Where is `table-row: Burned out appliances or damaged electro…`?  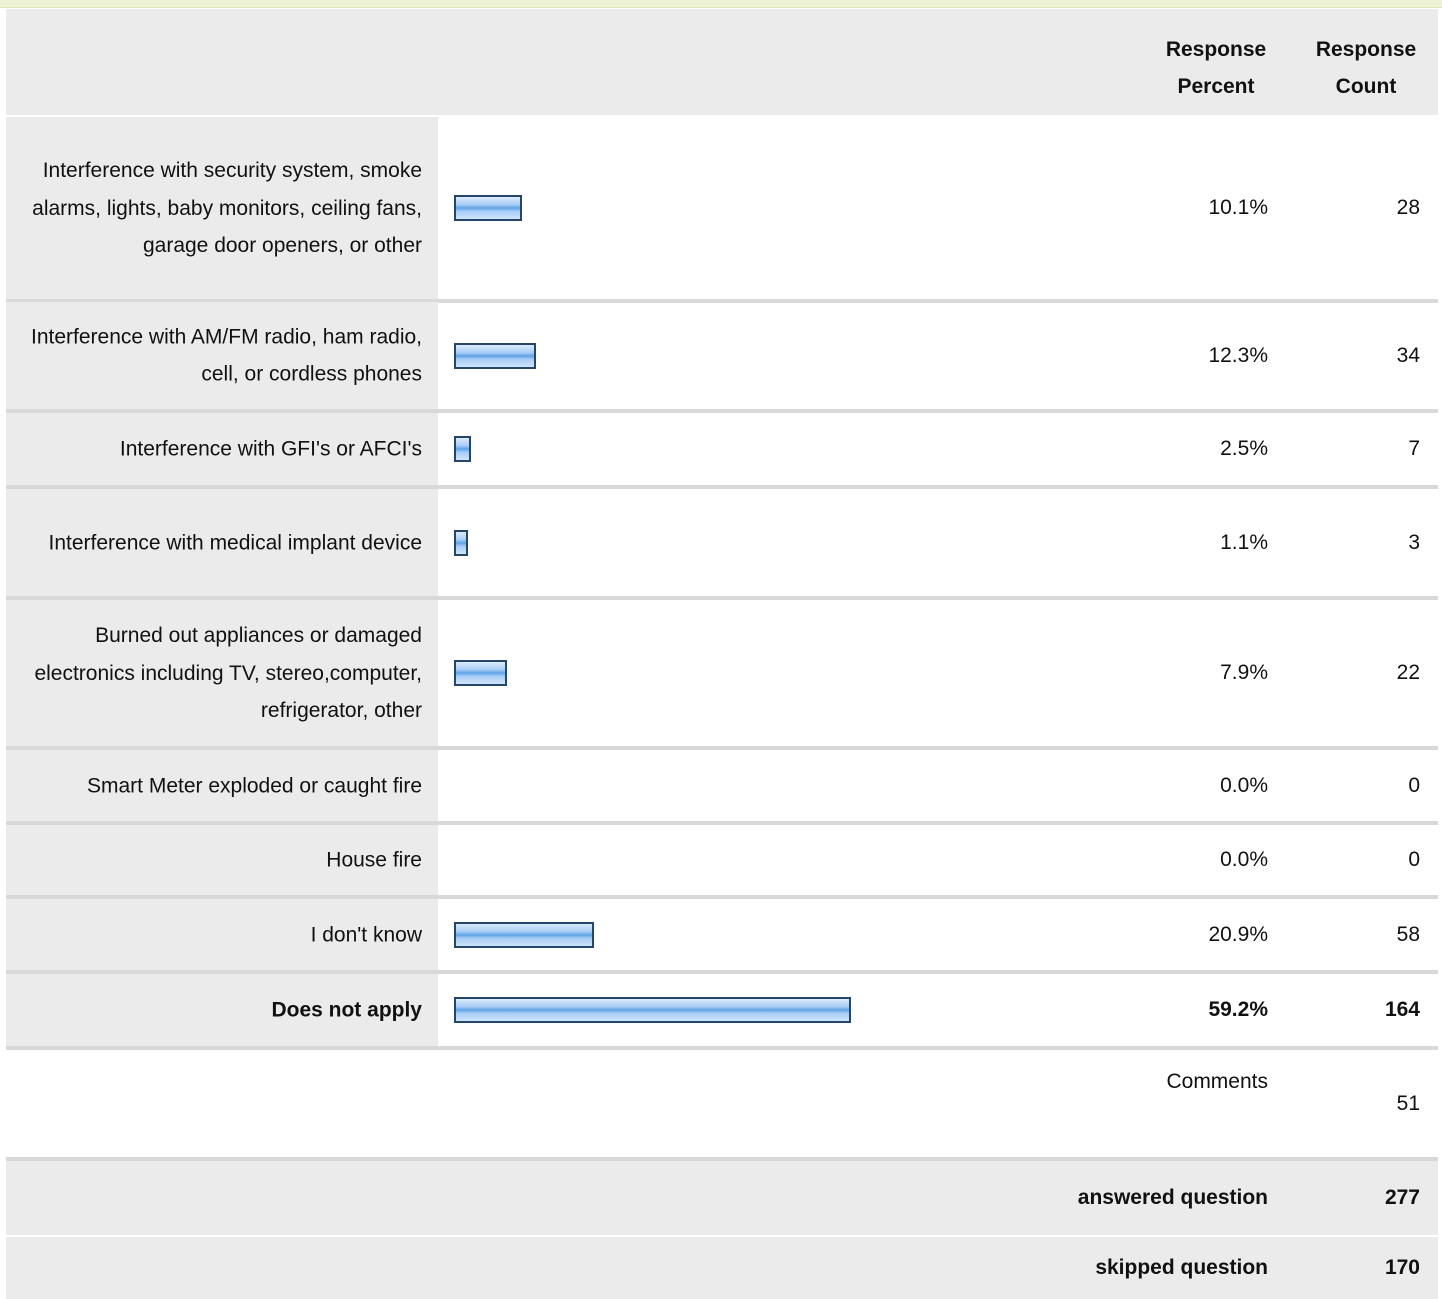
table-row: Burned out appliances or damaged electro… is located at coordinates (722, 675).